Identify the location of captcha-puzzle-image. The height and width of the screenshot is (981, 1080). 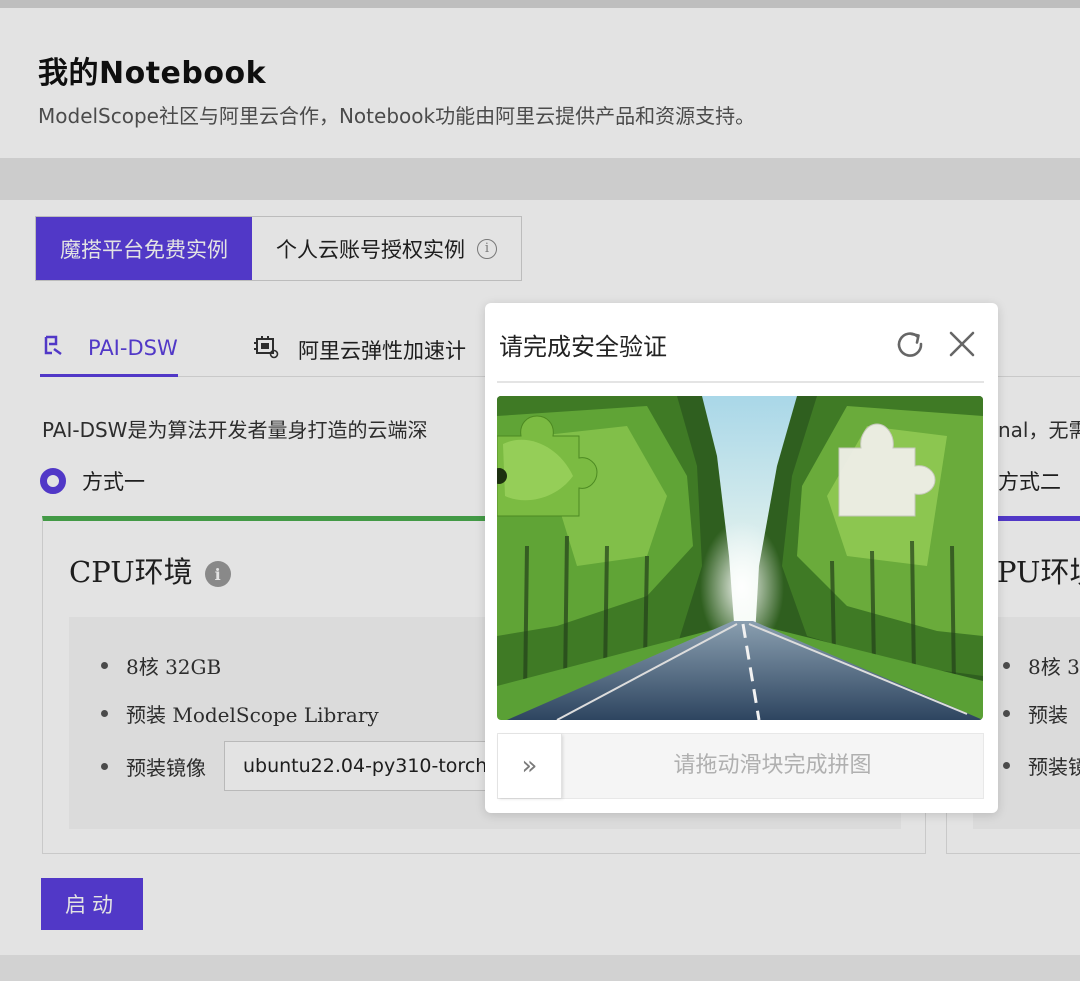
(740, 558).